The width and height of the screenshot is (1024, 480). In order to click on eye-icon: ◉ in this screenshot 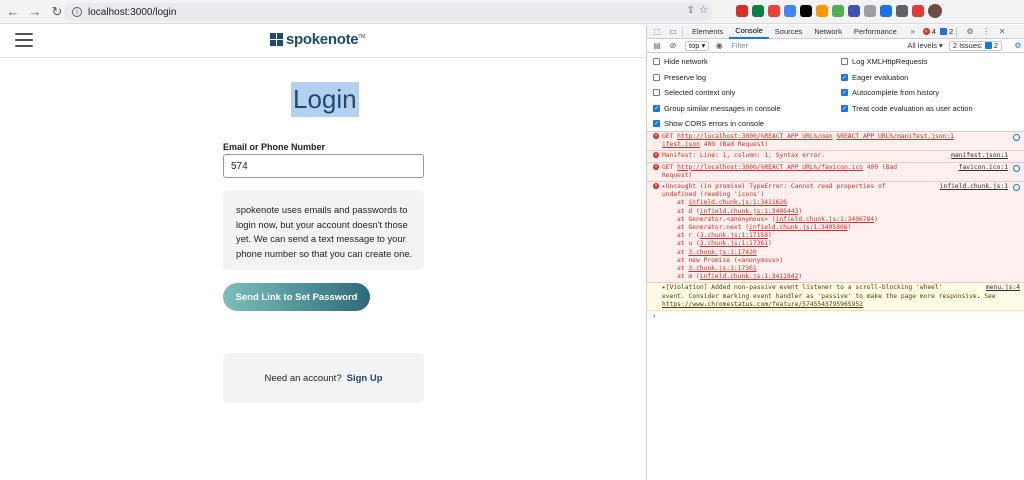, I will do `click(719, 46)`.